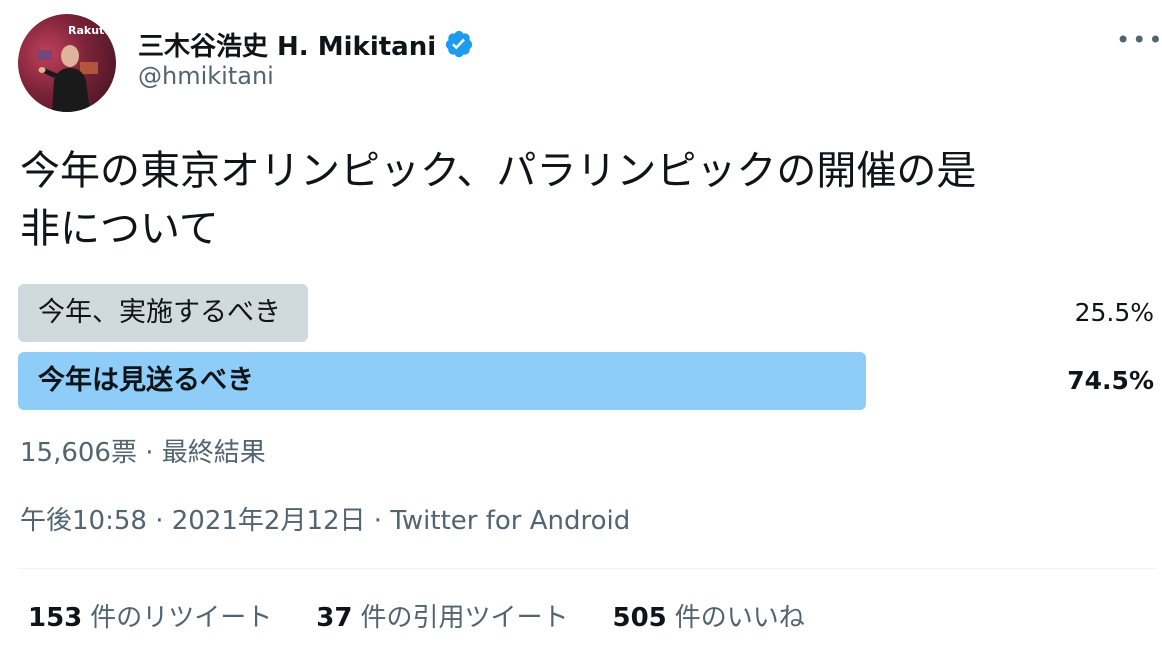  Describe the element at coordinates (459, 44) in the screenshot. I see `verified-badge-icon` at that location.